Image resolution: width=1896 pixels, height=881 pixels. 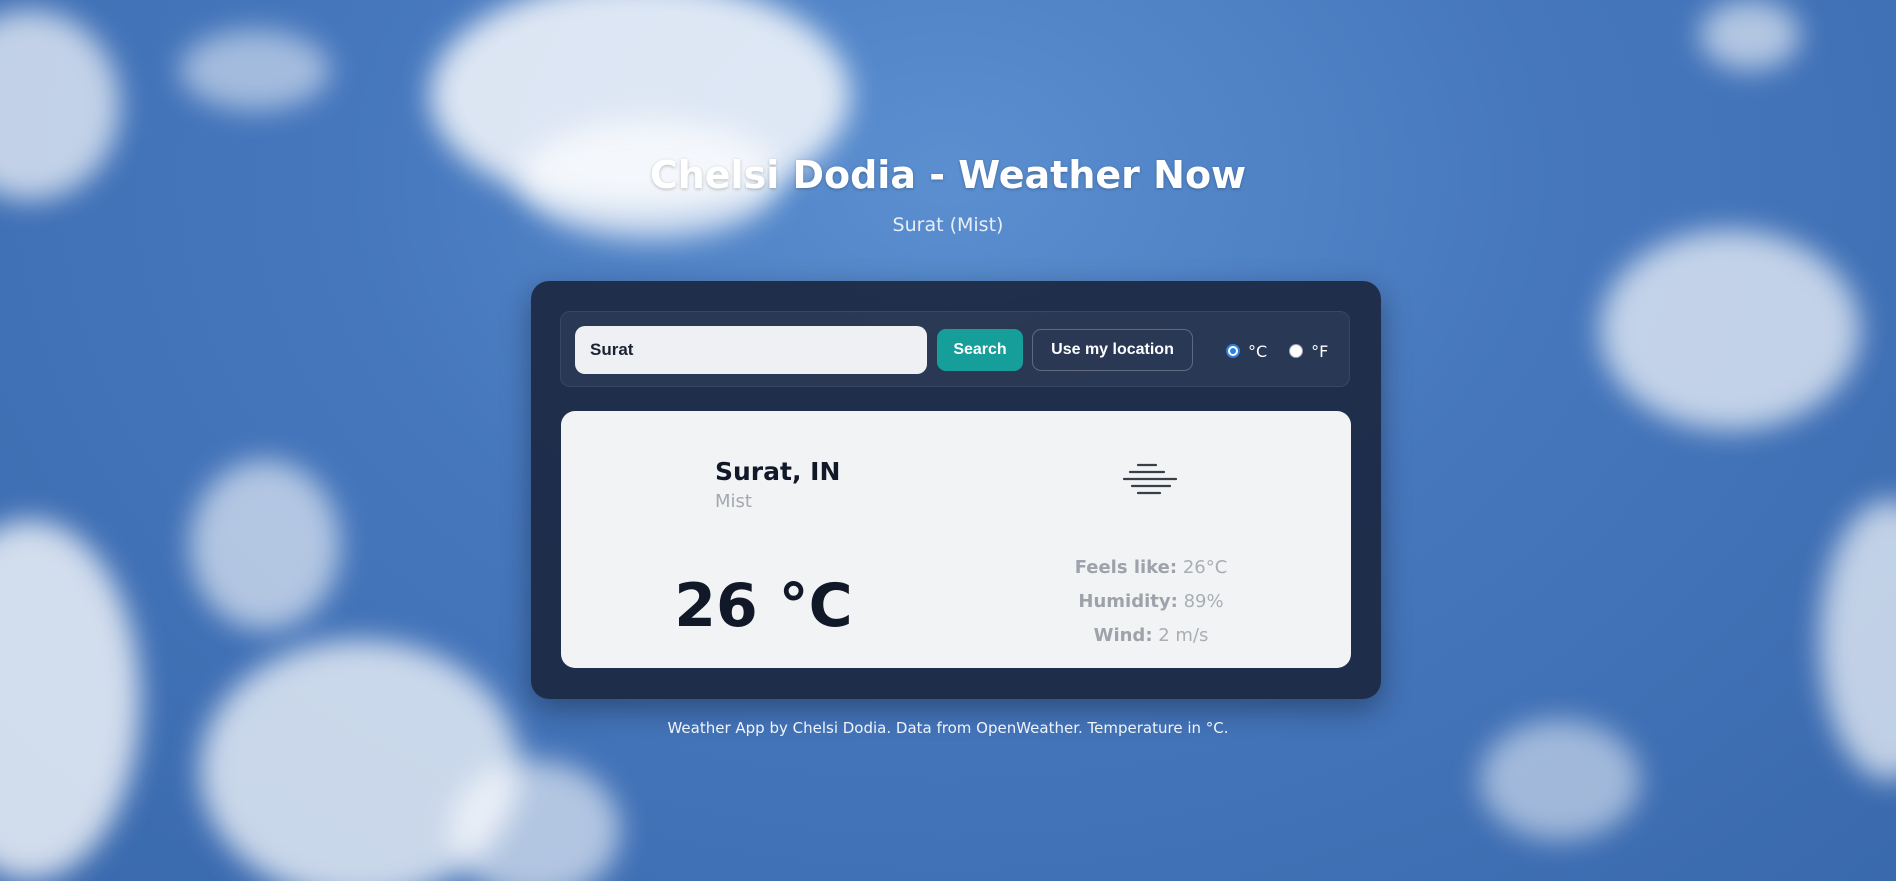 I want to click on wind-value: 2 m/s, so click(x=1183, y=635).